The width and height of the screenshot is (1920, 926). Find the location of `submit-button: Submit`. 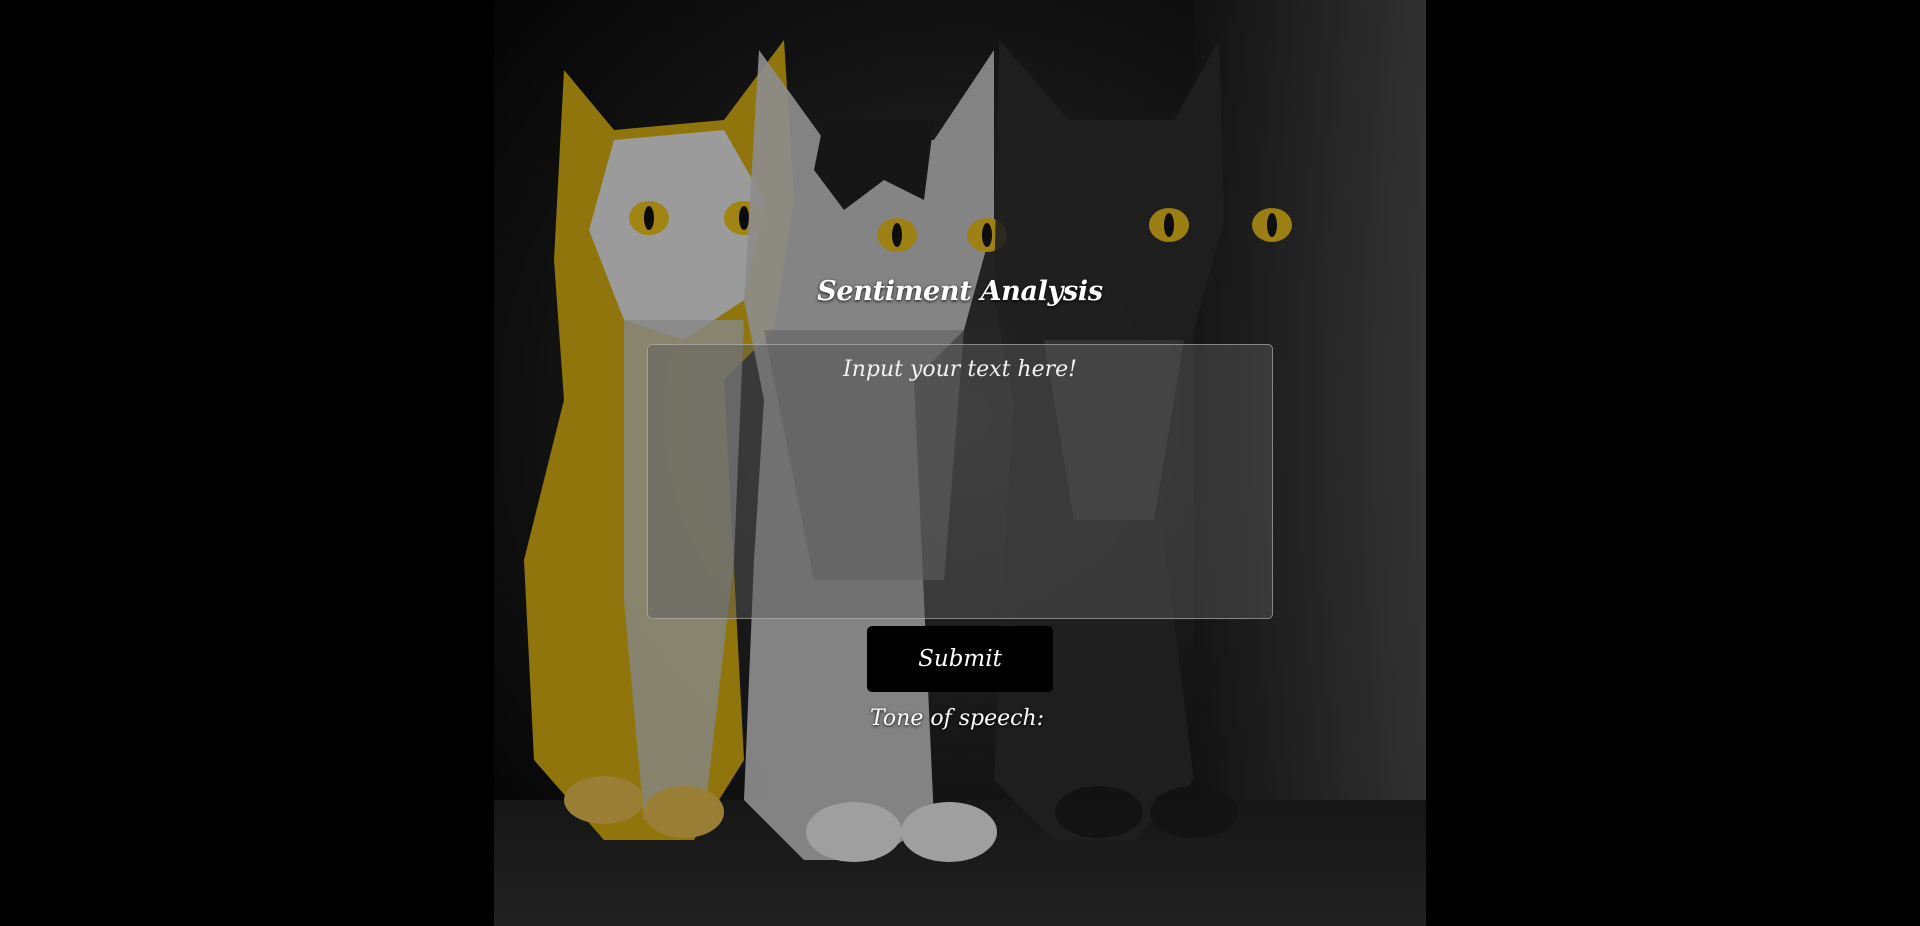

submit-button: Submit is located at coordinates (960, 659).